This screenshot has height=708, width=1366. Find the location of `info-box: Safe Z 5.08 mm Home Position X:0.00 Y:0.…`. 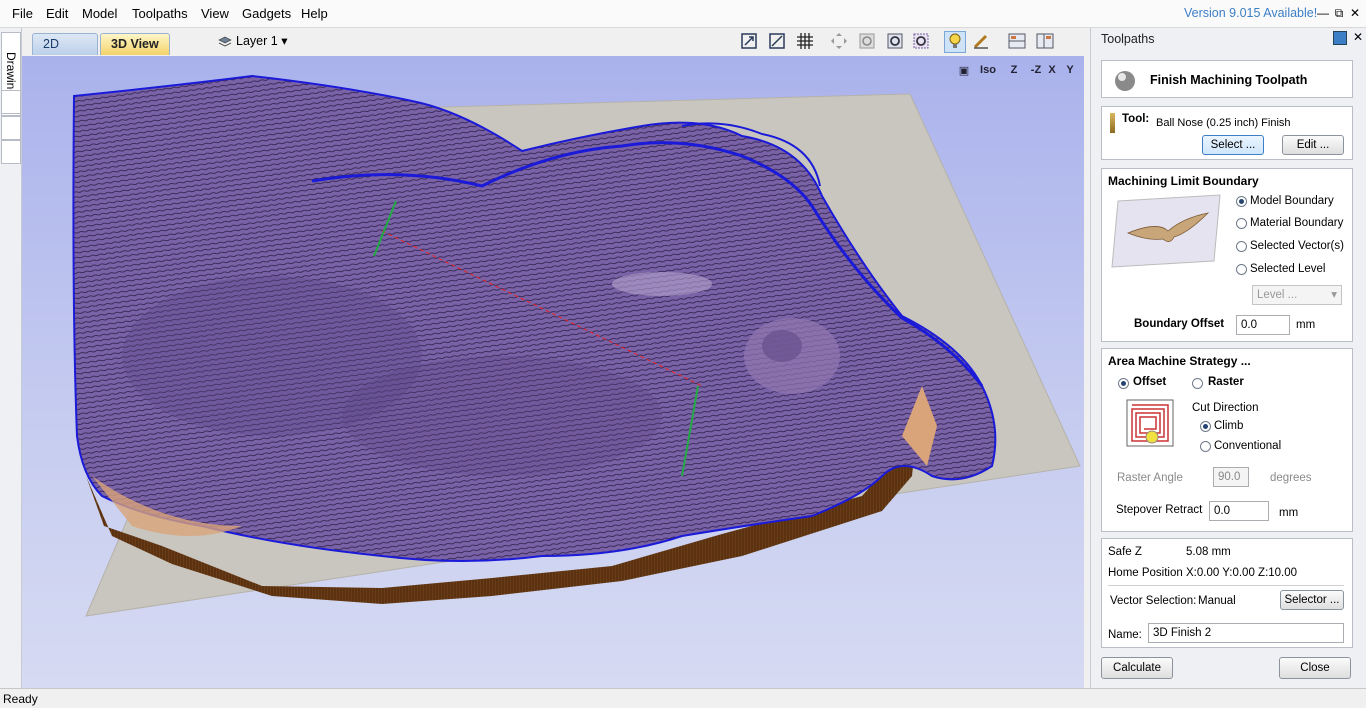

info-box: Safe Z 5.08 mm Home Position X:0.00 Y:0.… is located at coordinates (1227, 593).